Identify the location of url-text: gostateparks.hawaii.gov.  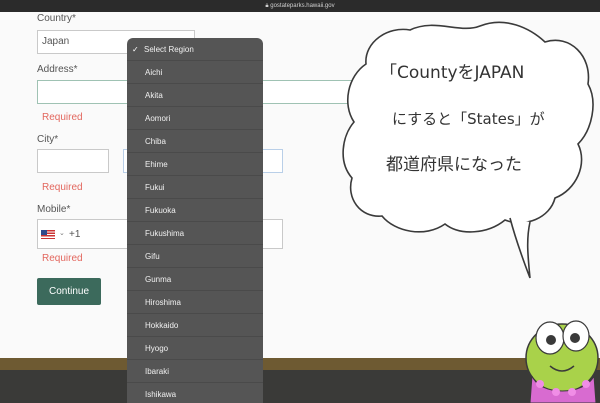
(302, 6).